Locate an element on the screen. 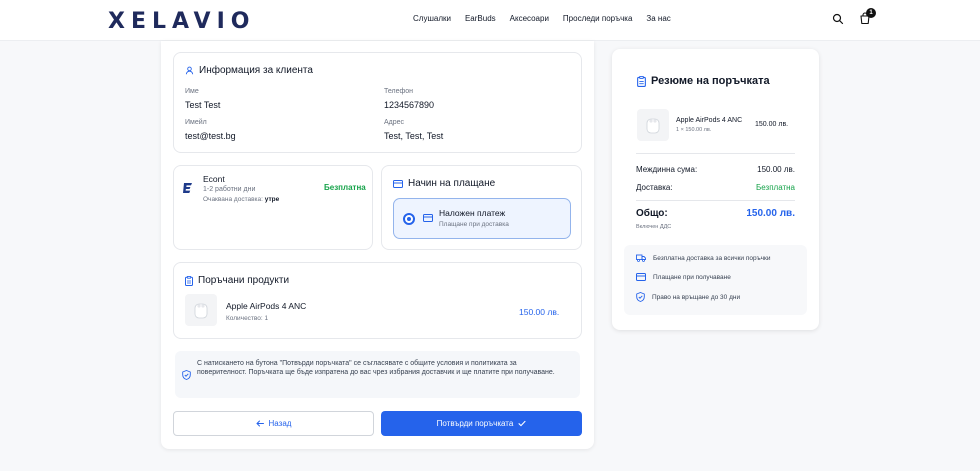 Image resolution: width=980 pixels, height=471 pixels. benefit-return-policy: Право на връщане до 30 дни is located at coordinates (688, 297).